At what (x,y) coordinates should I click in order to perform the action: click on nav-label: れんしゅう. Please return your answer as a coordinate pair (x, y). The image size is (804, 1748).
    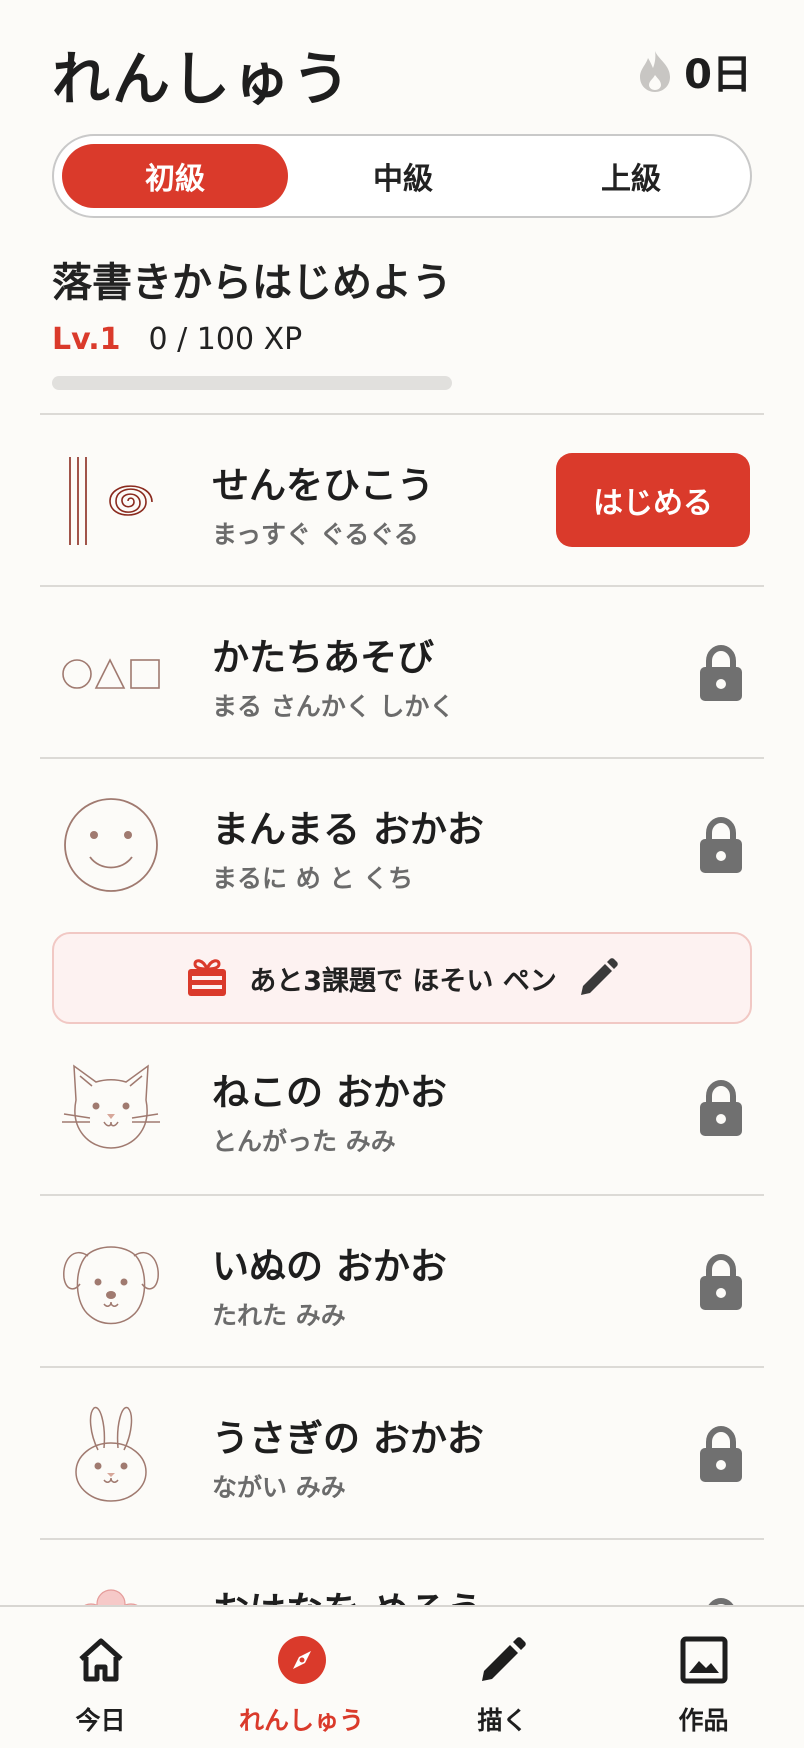
    Looking at the image, I should click on (301, 1720).